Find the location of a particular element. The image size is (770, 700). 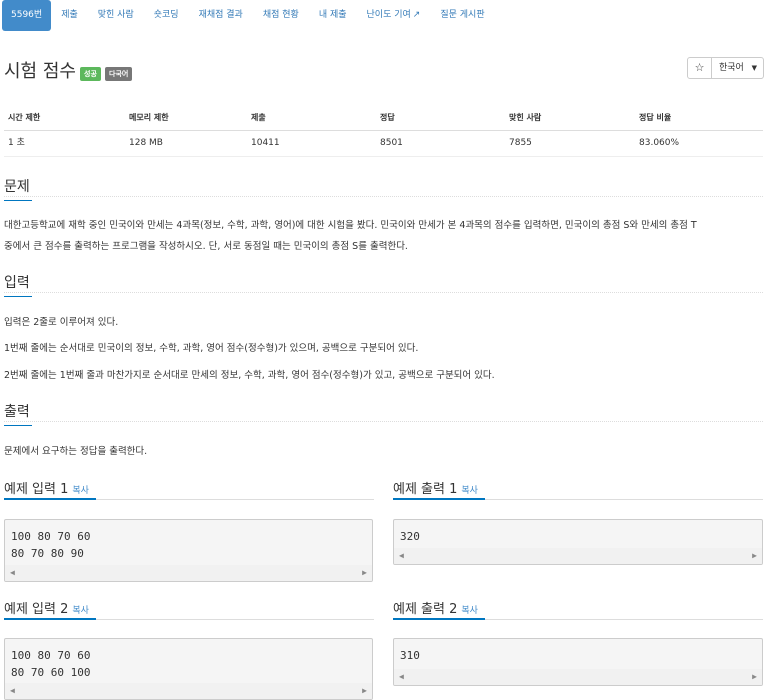

tab-question-board: 질문 게시판 is located at coordinates (462, 15).